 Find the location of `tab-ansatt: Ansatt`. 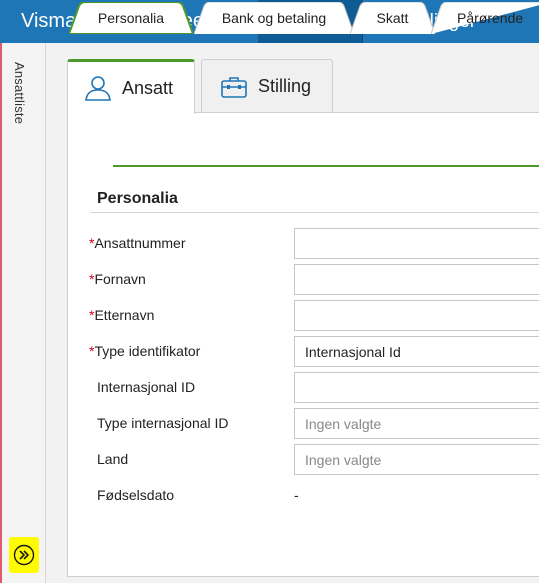

tab-ansatt: Ansatt is located at coordinates (131, 86).